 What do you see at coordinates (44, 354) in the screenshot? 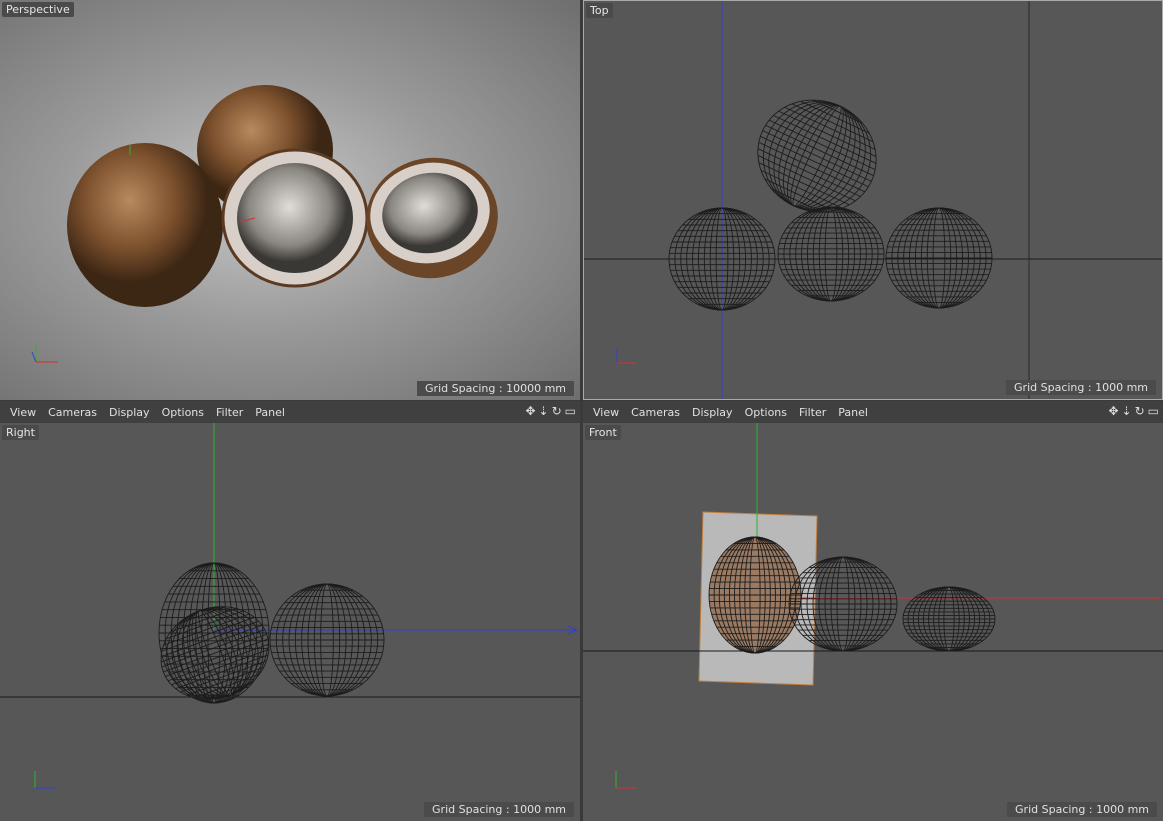
I see `axis-indicator` at bounding box center [44, 354].